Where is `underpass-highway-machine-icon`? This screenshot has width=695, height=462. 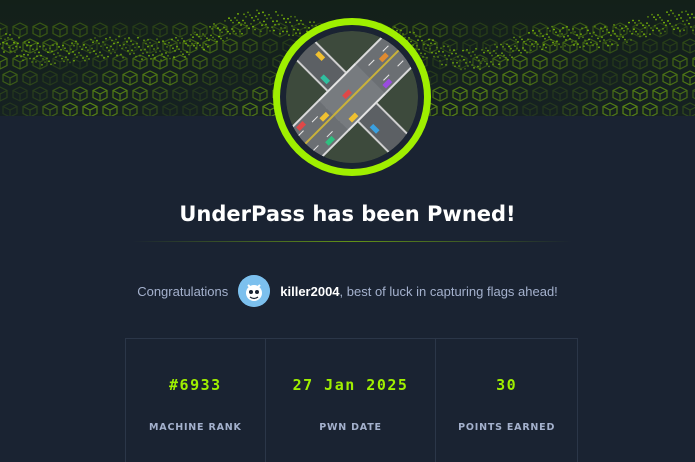 underpass-highway-machine-icon is located at coordinates (352, 97).